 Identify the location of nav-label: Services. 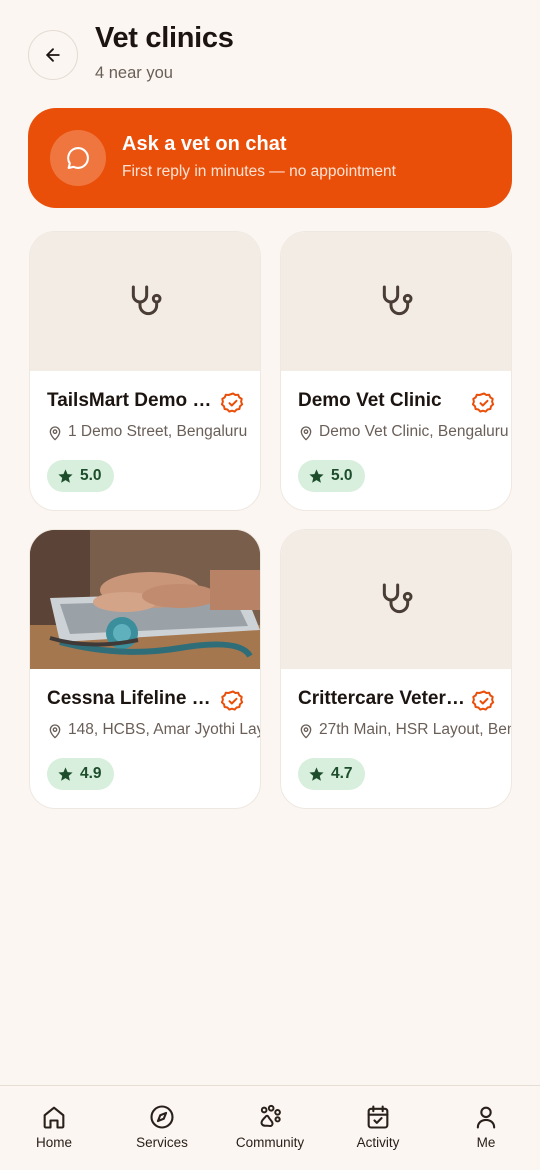
(162, 1142).